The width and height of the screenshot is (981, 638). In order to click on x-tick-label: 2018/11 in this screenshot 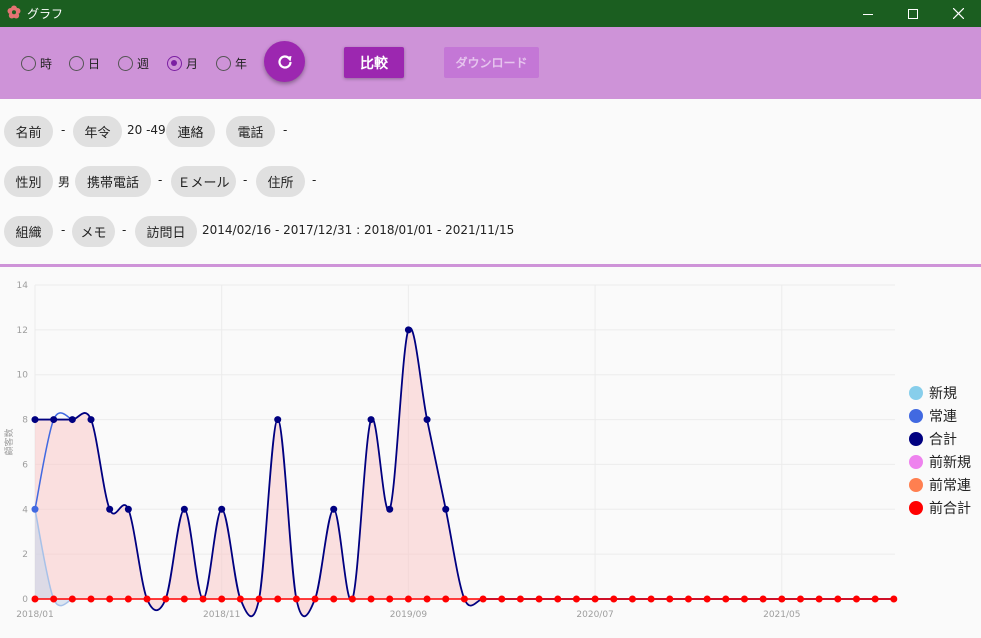, I will do `click(221, 615)`.